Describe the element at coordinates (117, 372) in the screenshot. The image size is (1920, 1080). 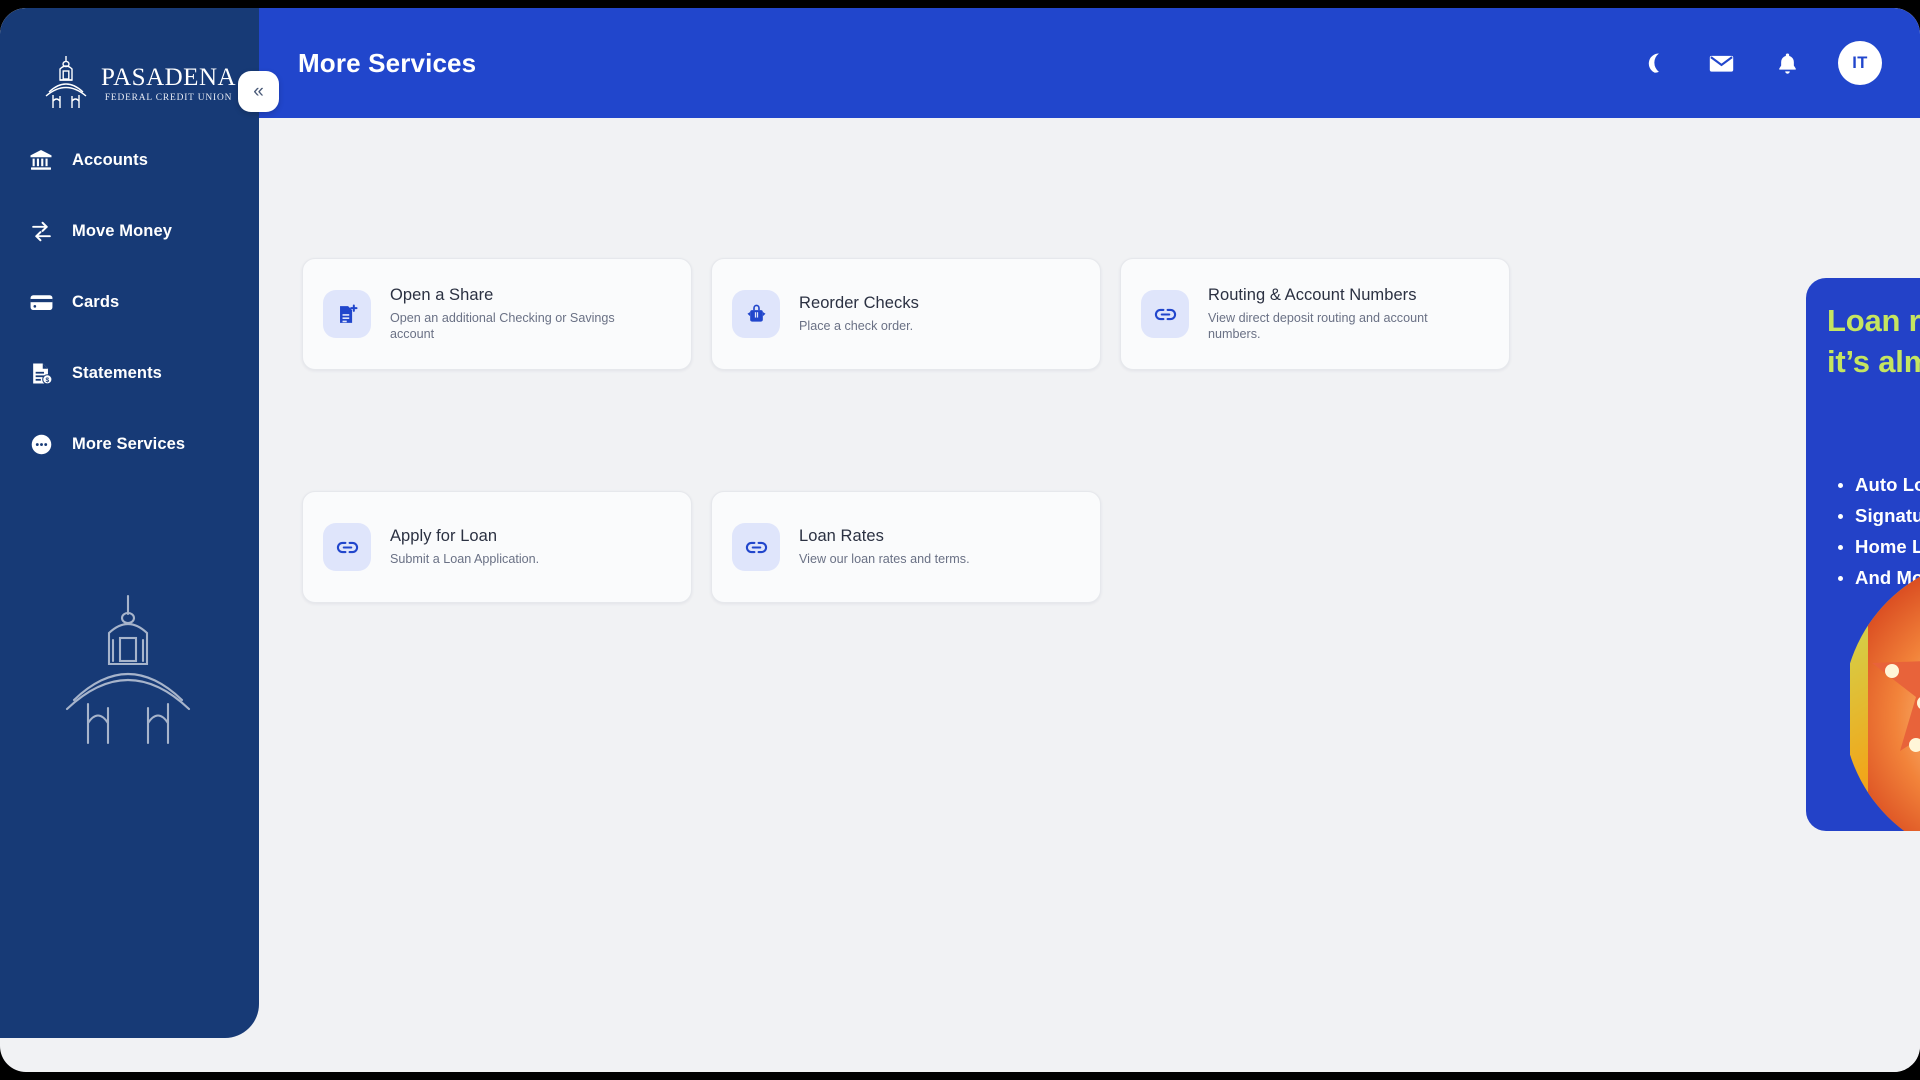
I see `sidebar-item-label: Statements` at that location.